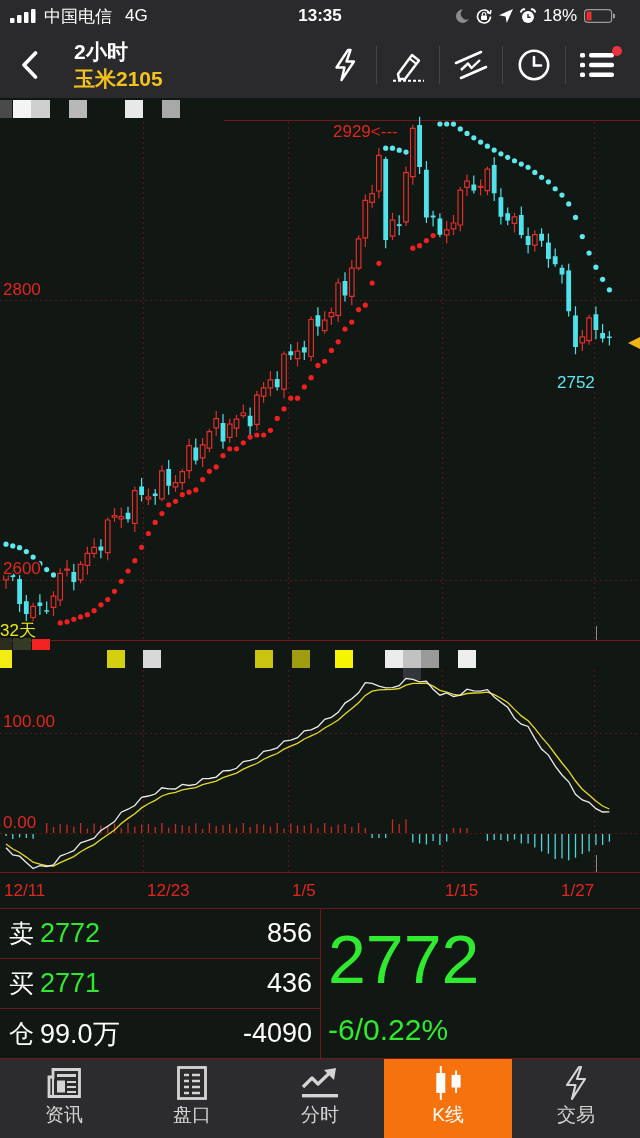  Describe the element at coordinates (21, 983) in the screenshot. I see `quote-label: 买` at that location.